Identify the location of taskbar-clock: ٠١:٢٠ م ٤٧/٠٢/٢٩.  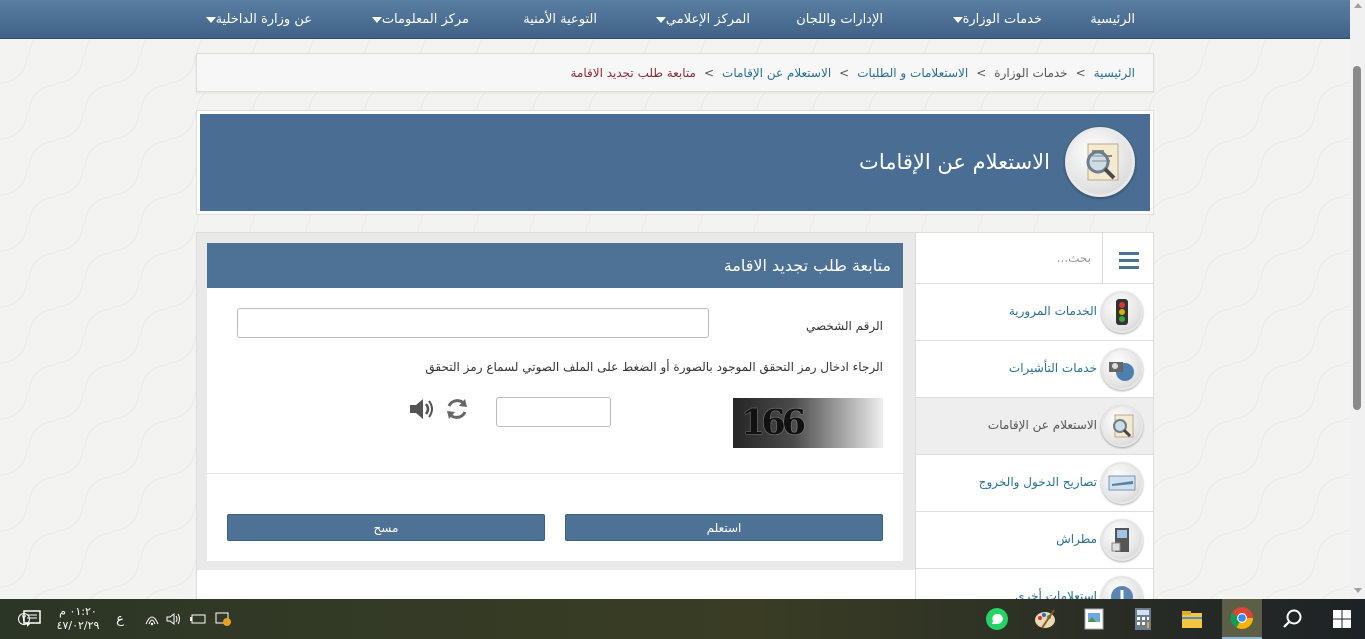
(78, 619).